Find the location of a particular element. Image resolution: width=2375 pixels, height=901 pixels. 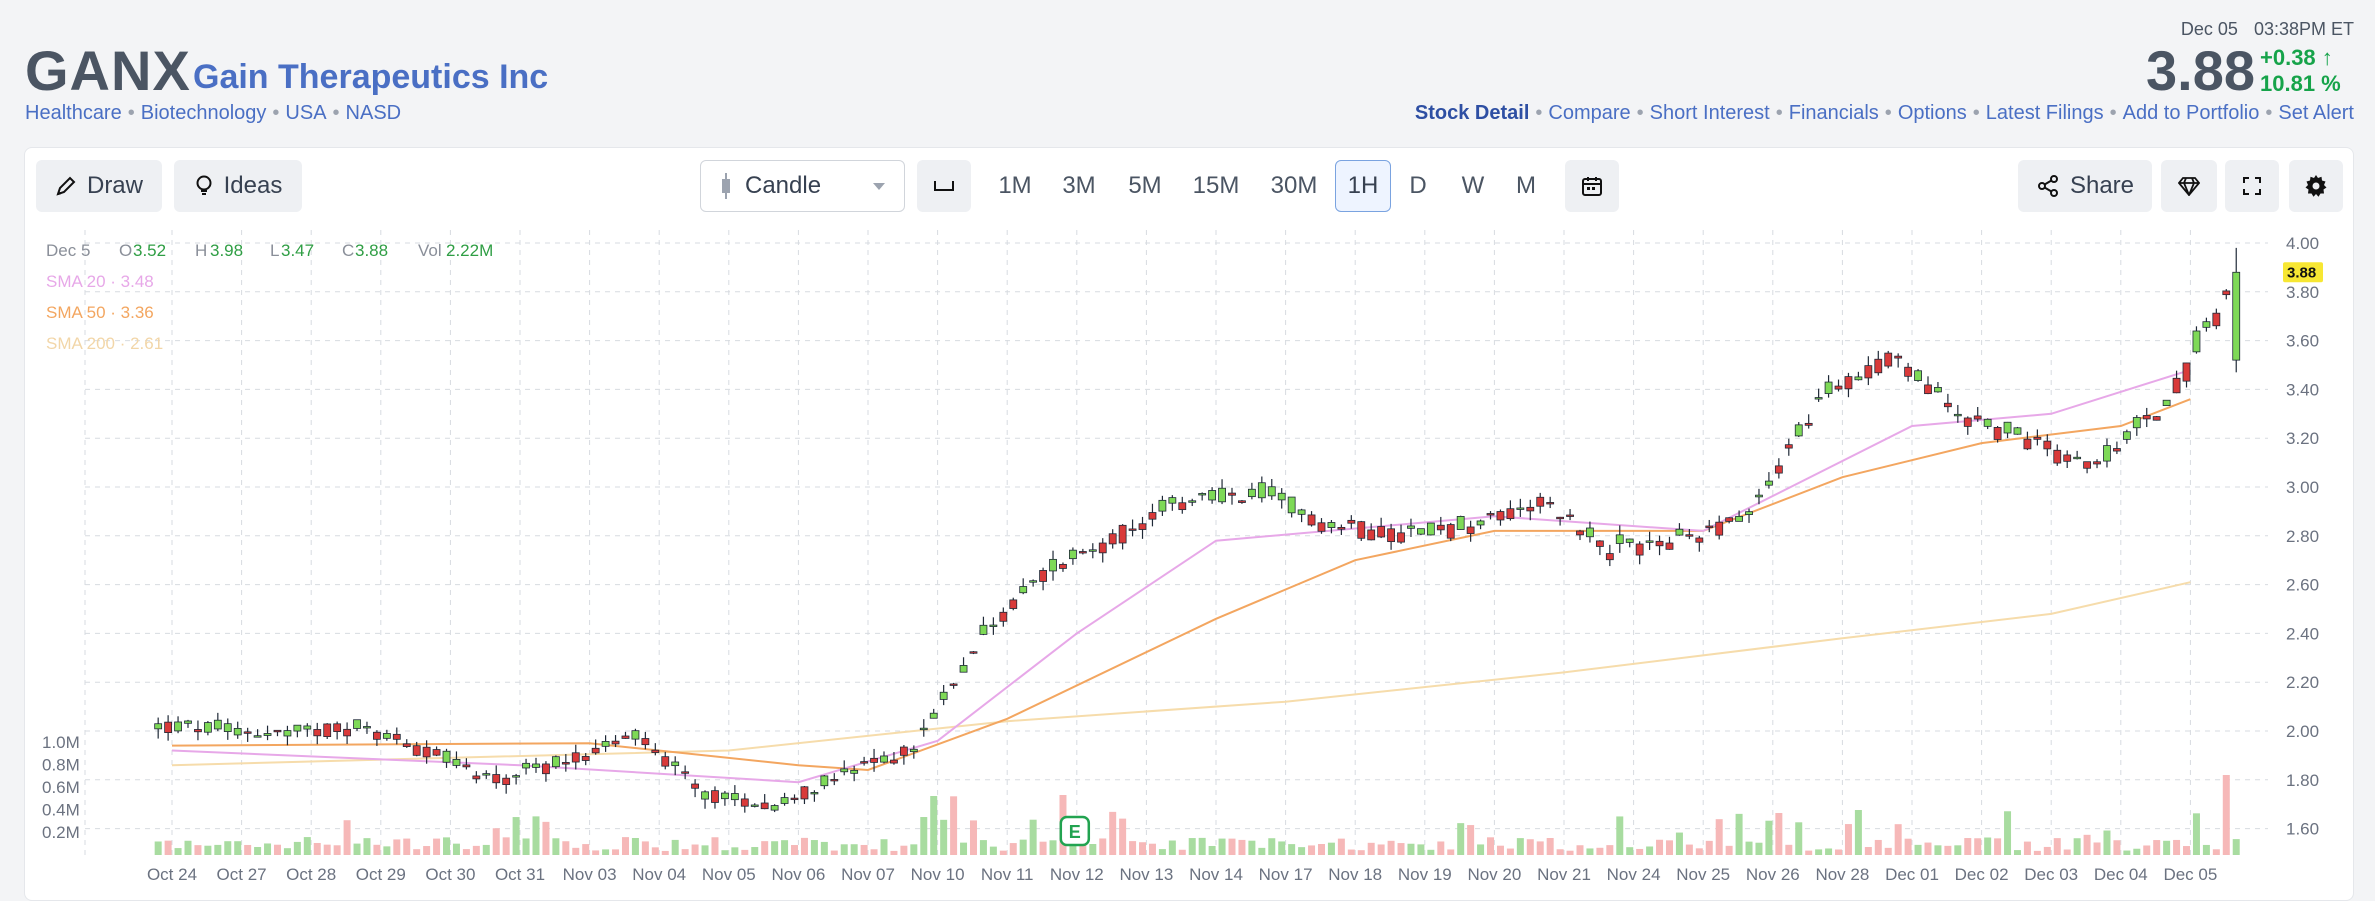

legend-close: 3.88 is located at coordinates (371, 250).